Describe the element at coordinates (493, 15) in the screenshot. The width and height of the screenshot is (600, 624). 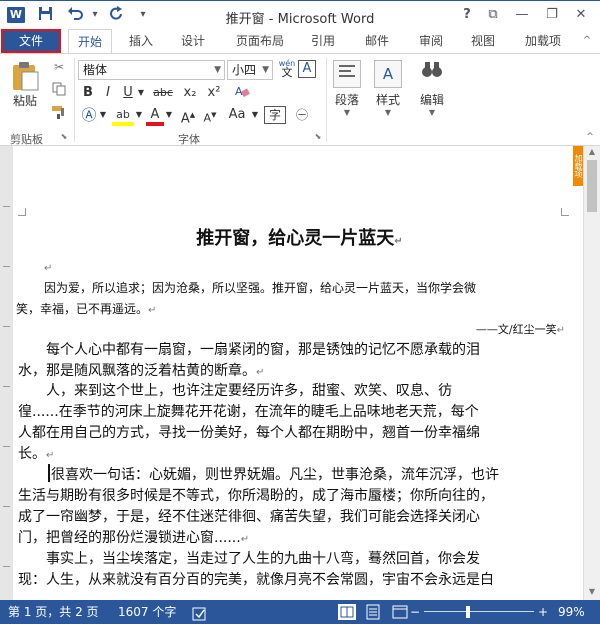
I see `ribbon-display-button: ⧉` at that location.